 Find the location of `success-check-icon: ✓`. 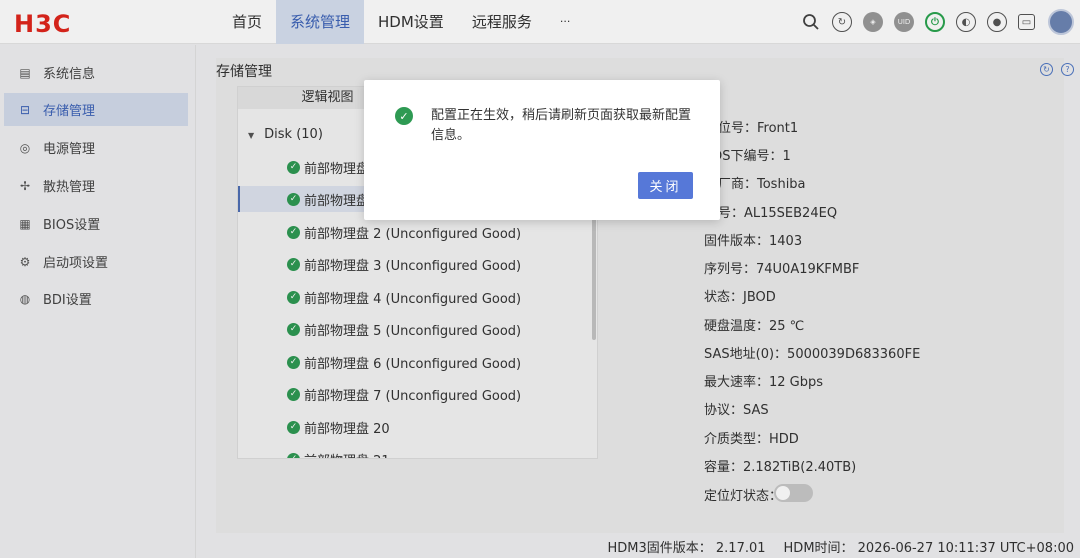

success-check-icon: ✓ is located at coordinates (404, 116).